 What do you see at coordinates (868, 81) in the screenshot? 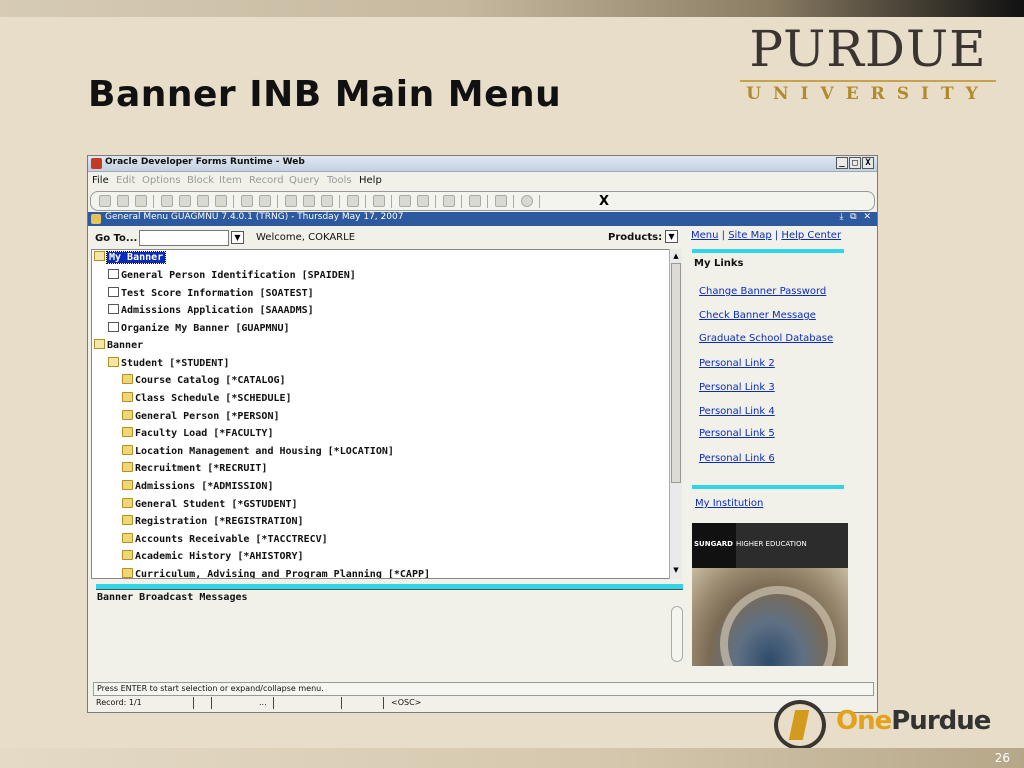
I see `purdue-logo-rule` at bounding box center [868, 81].